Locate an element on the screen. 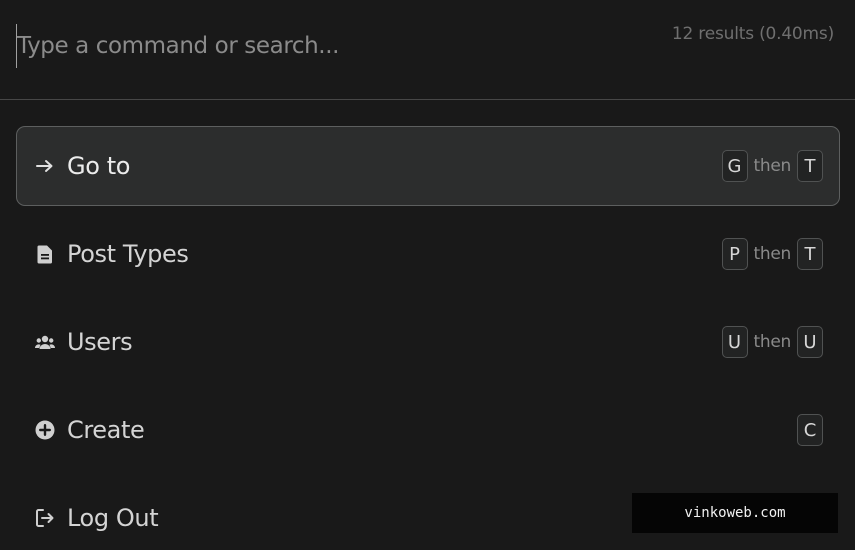  logout-icon is located at coordinates (45, 518).